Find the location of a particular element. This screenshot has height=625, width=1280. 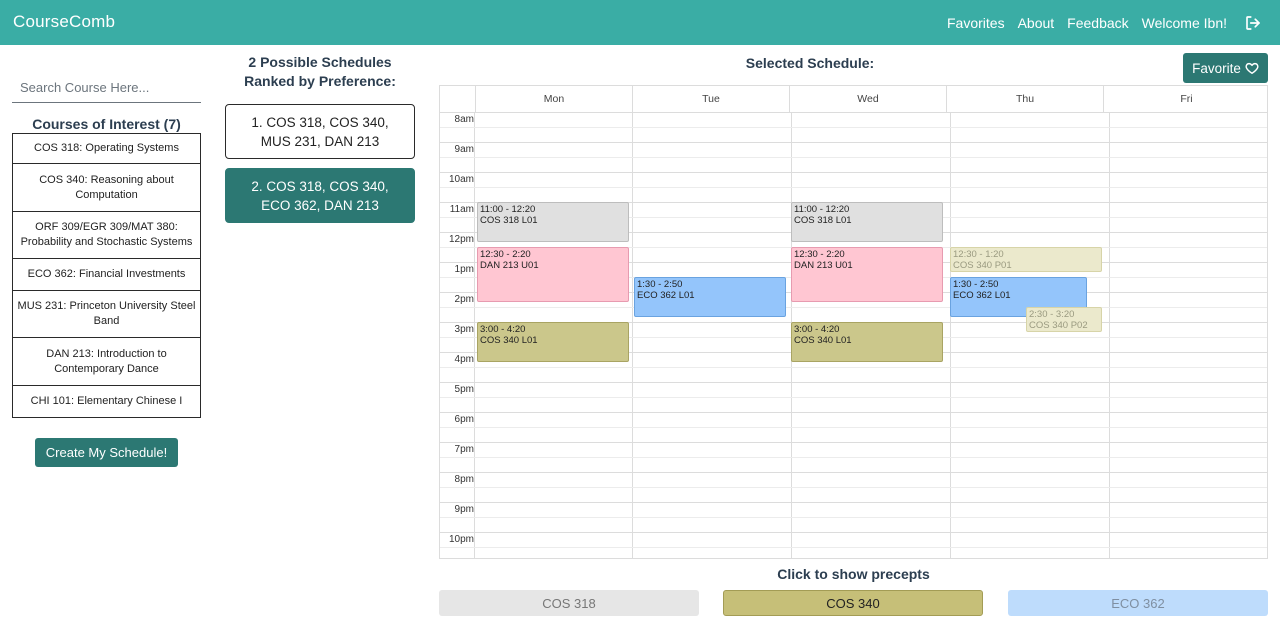

course-item-cos340: COS 340: Reasoning about Computation is located at coordinates (106, 187).